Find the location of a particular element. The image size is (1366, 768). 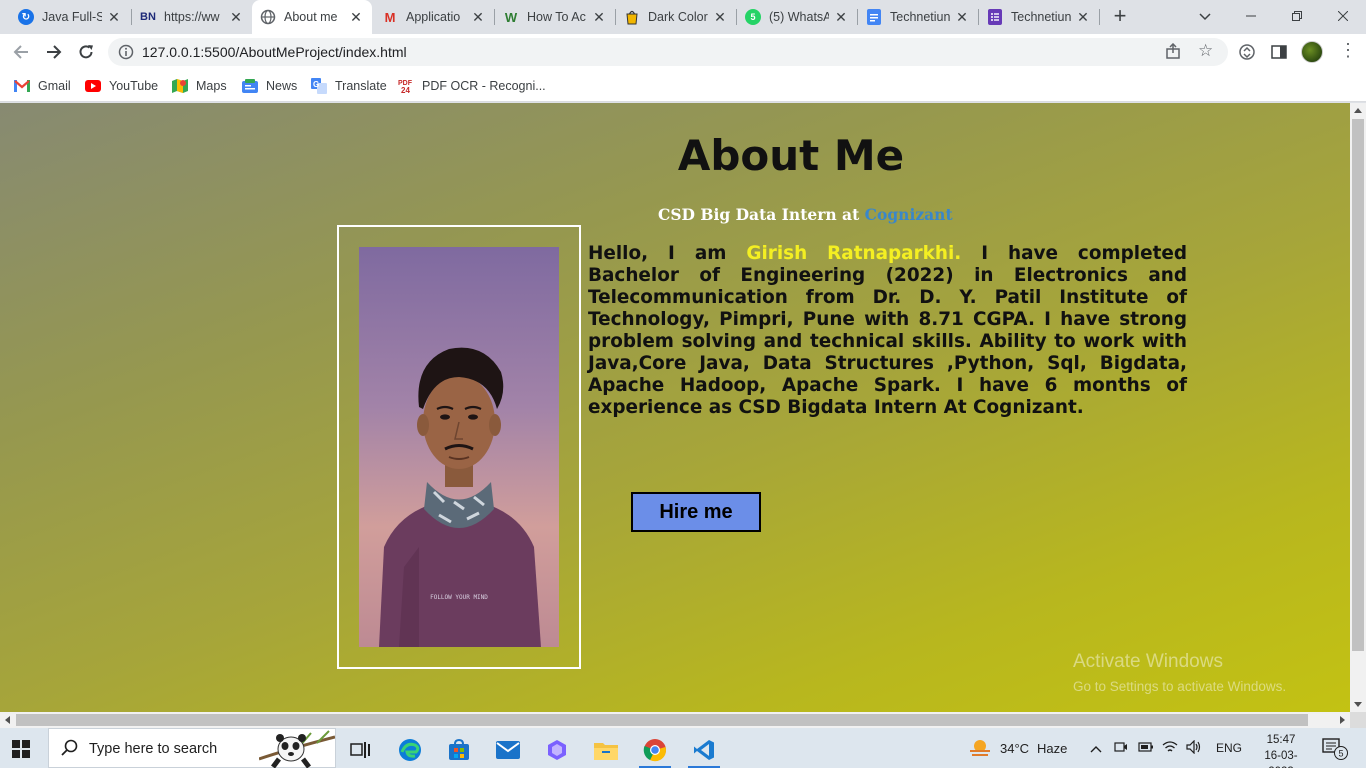

tab-title: Applicatio is located at coordinates (433, 17).